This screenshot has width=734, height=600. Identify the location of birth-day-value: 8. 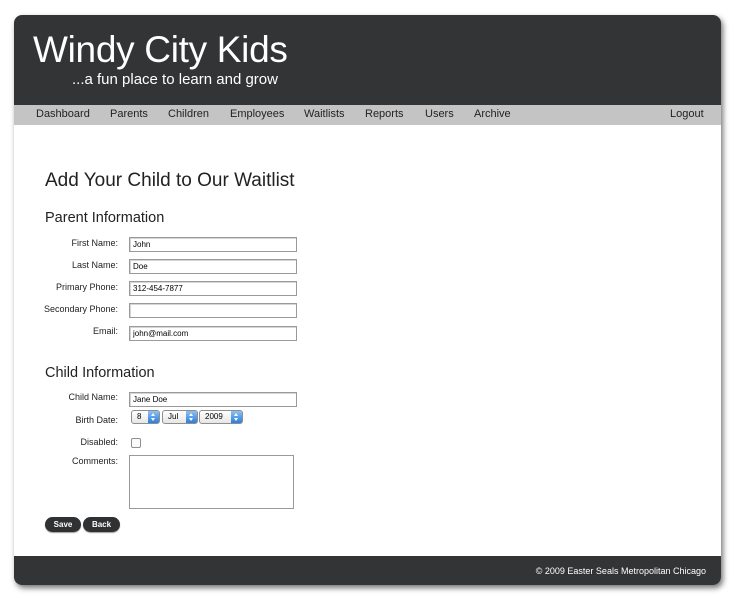
(139, 416).